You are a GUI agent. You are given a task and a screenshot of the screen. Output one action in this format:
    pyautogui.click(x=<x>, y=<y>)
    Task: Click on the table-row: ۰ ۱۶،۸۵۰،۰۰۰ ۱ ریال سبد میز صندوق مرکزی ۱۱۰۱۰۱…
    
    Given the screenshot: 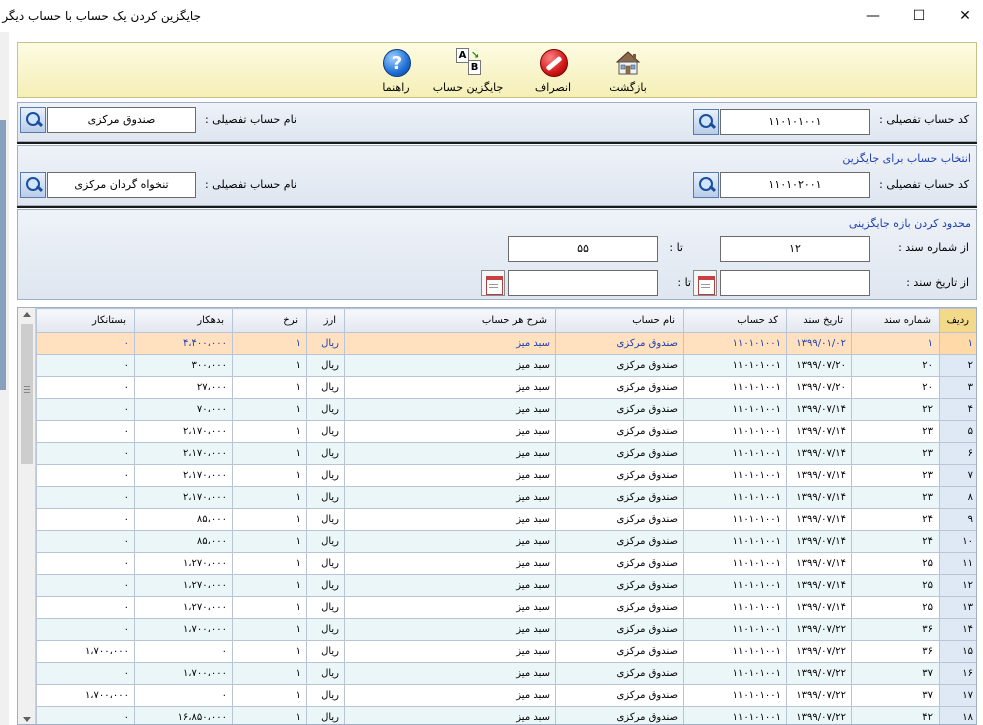 What is the action you would take?
    pyautogui.click(x=506, y=715)
    